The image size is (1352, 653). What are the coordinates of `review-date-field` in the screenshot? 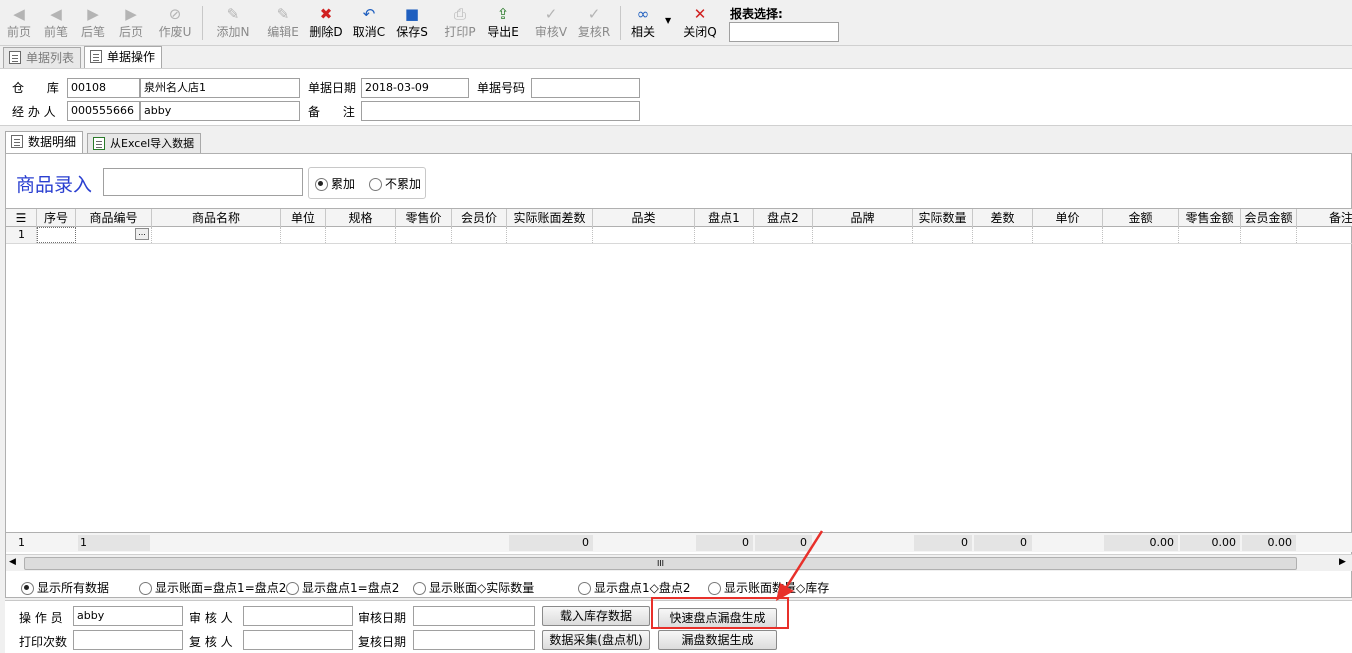 It's located at (474, 640).